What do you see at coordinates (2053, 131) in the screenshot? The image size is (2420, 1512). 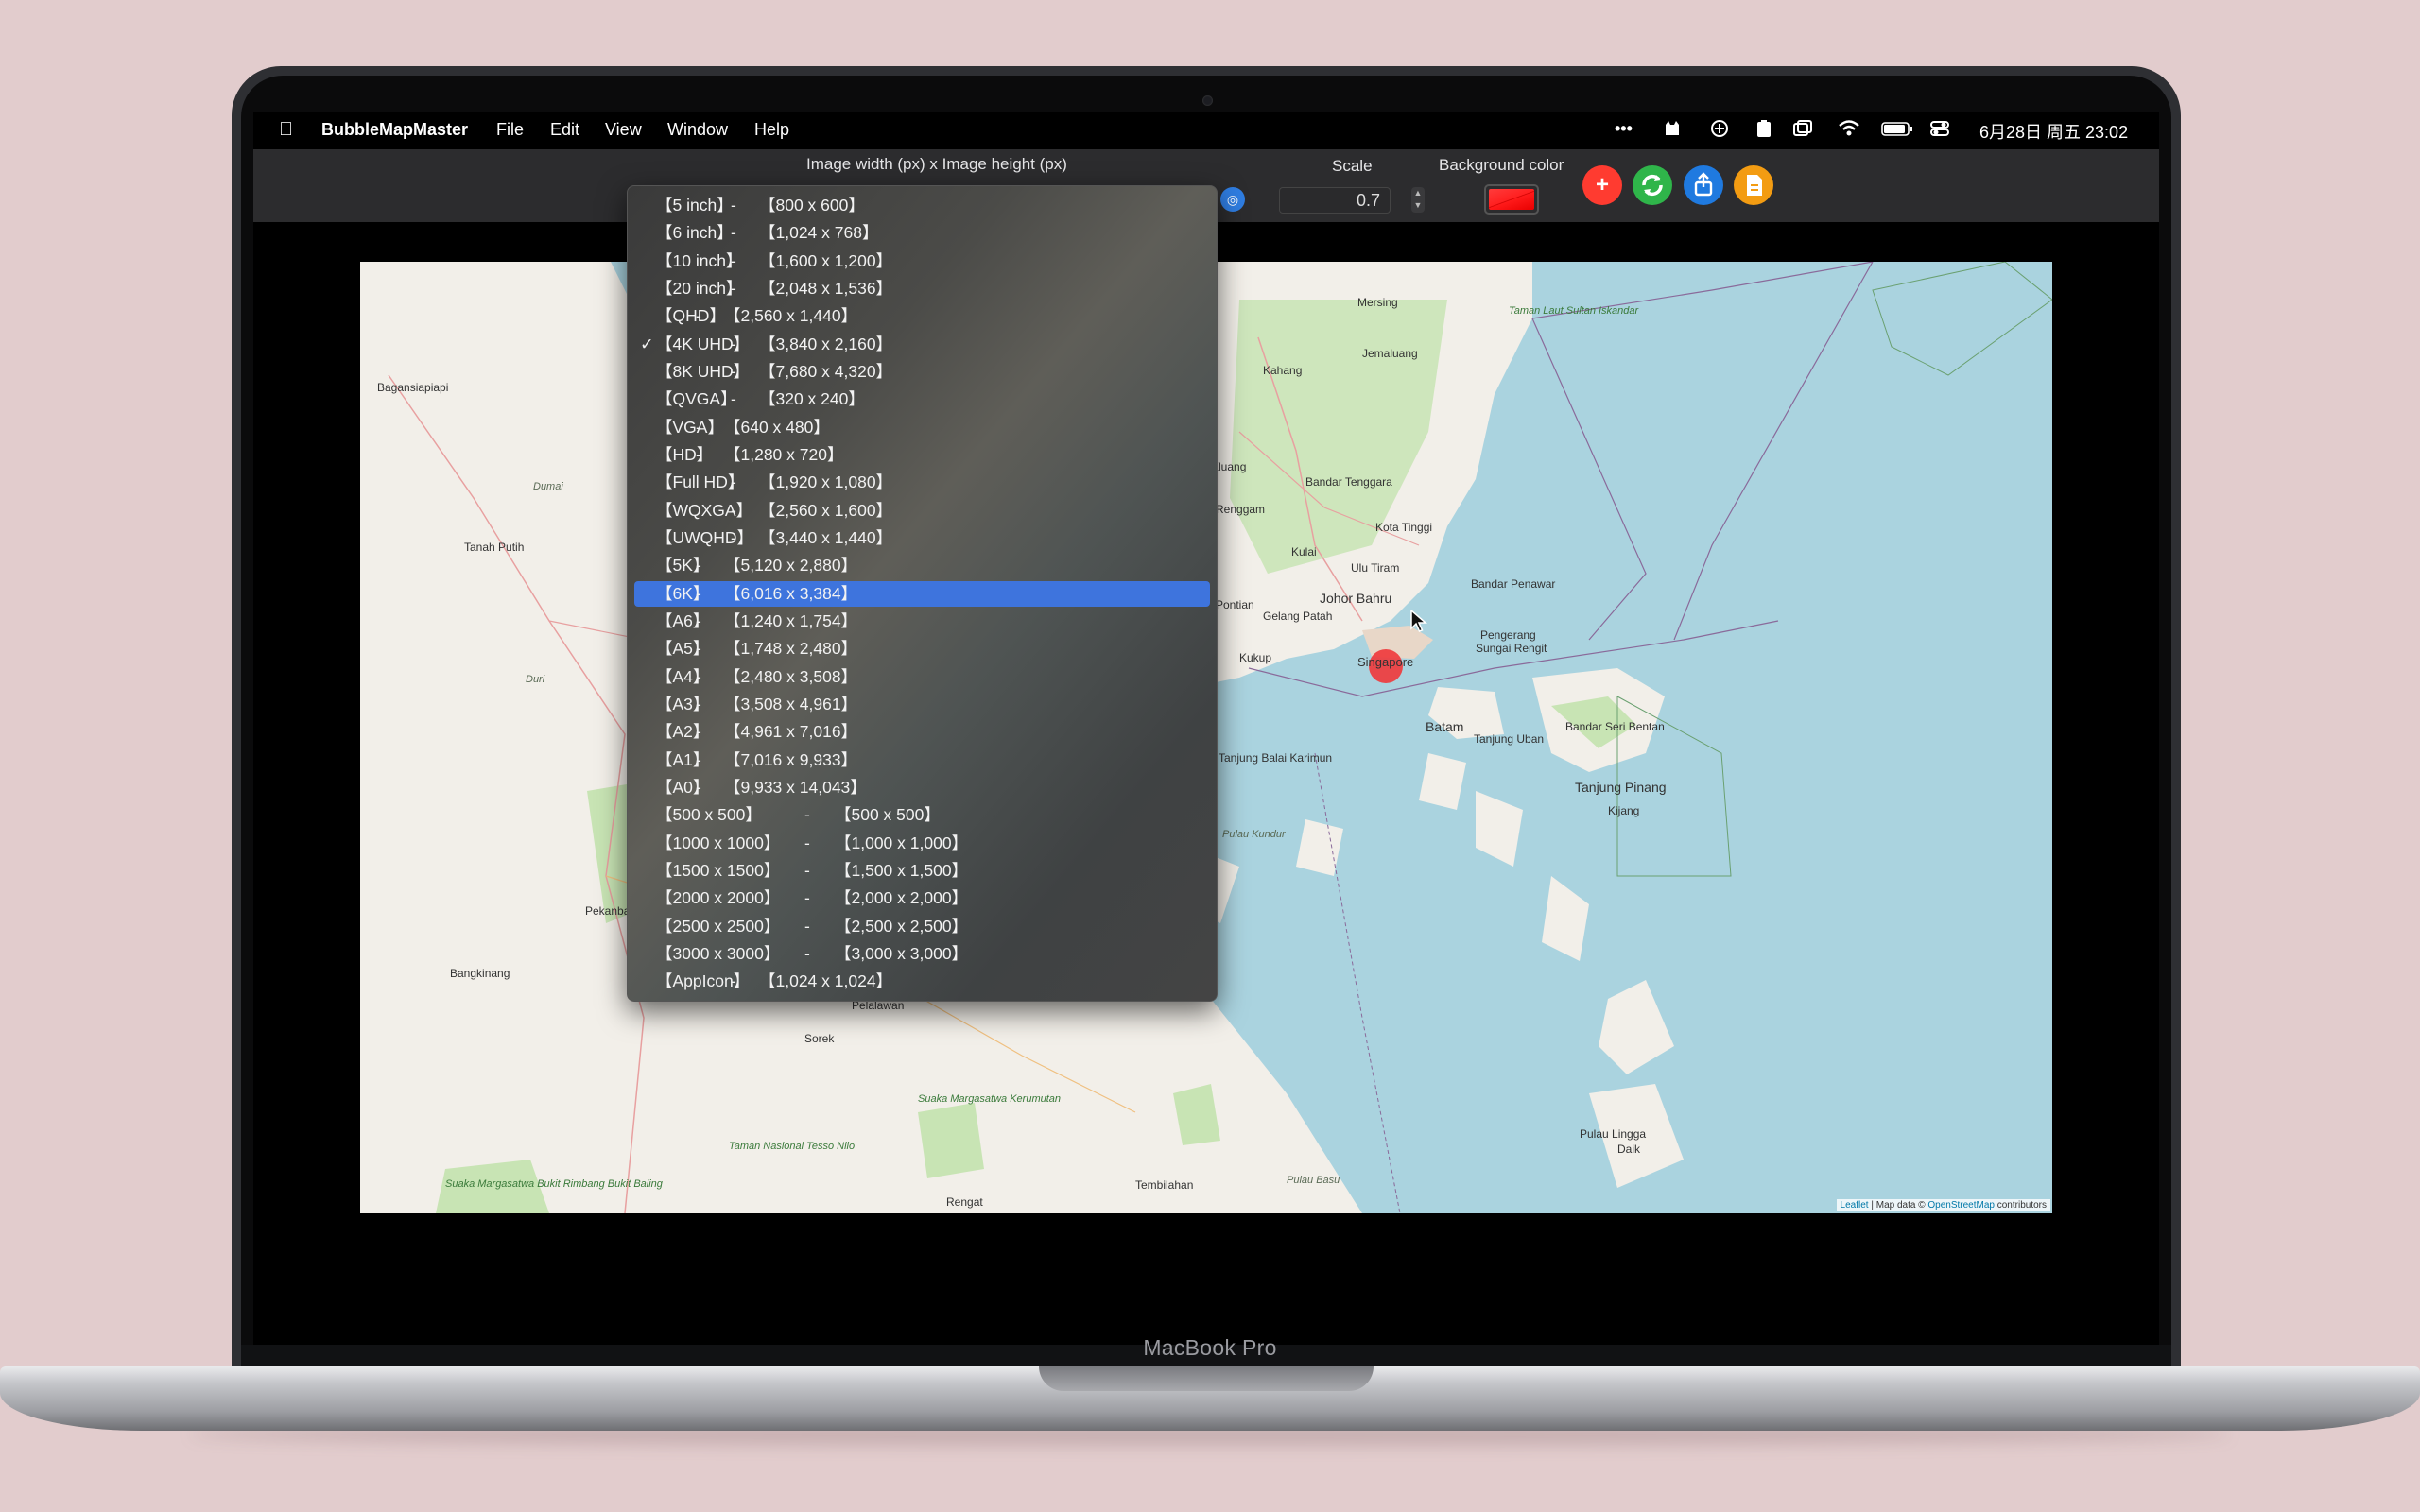 I see `clock: 6月28日 周五 23:02` at bounding box center [2053, 131].